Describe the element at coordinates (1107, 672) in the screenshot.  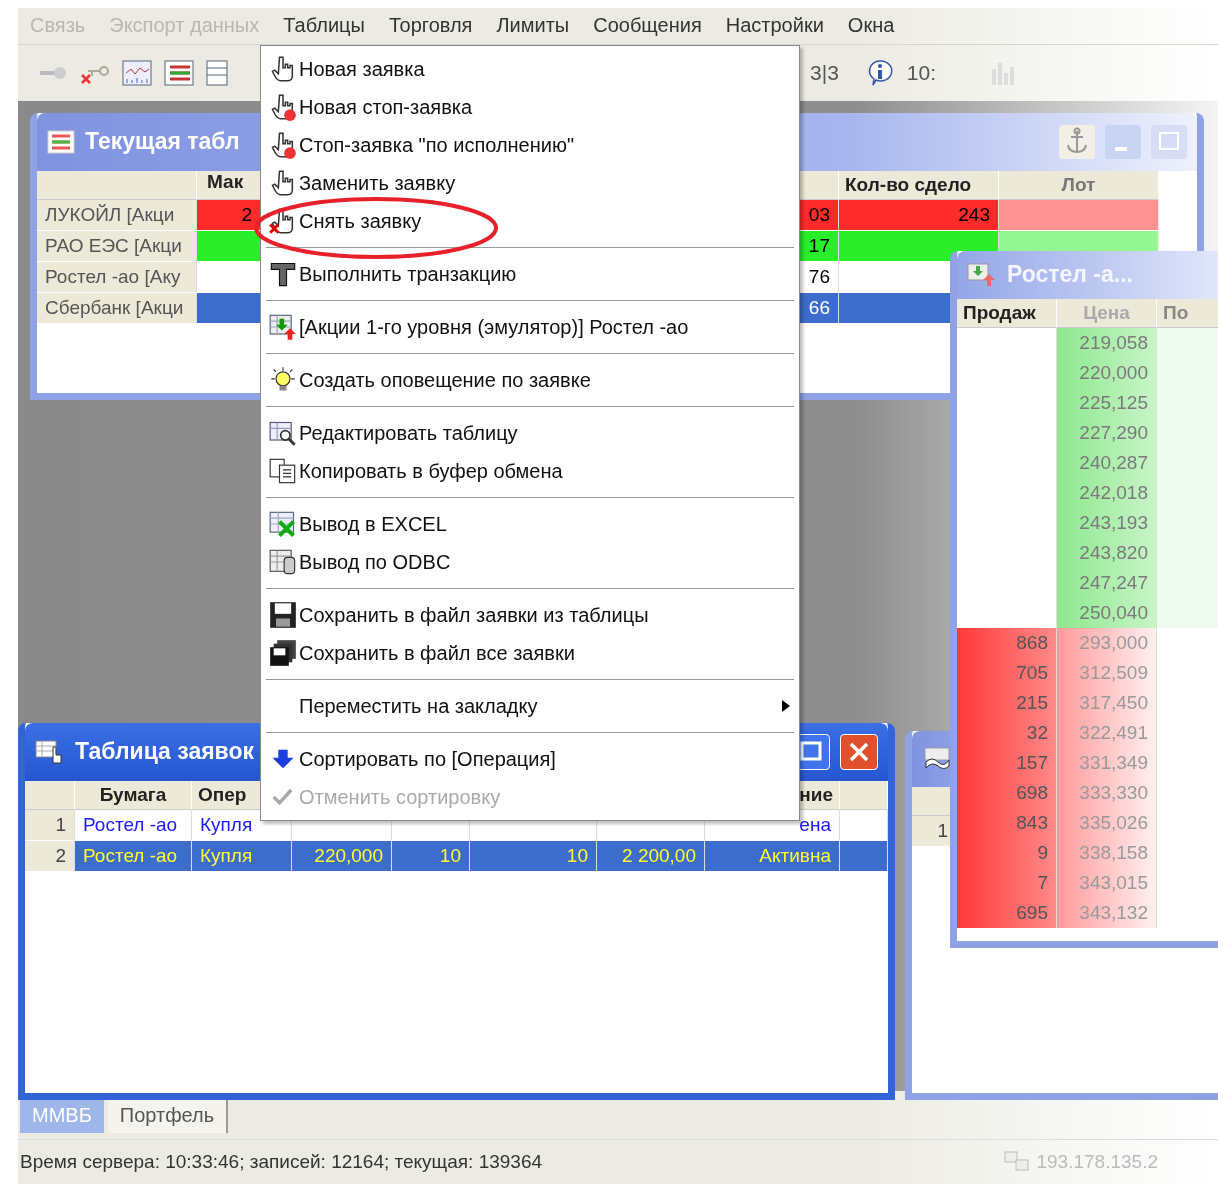
I see `table-cell: 312,509` at that location.